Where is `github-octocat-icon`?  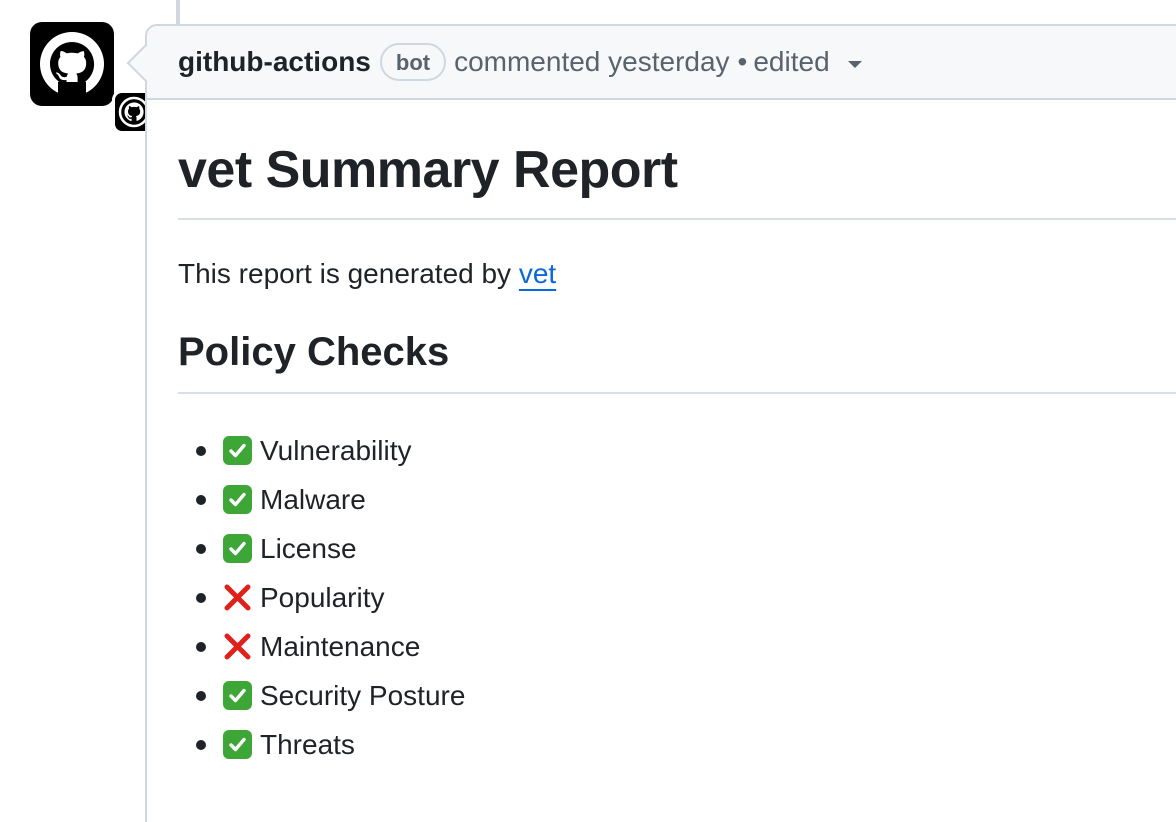
github-octocat-icon is located at coordinates (72, 69).